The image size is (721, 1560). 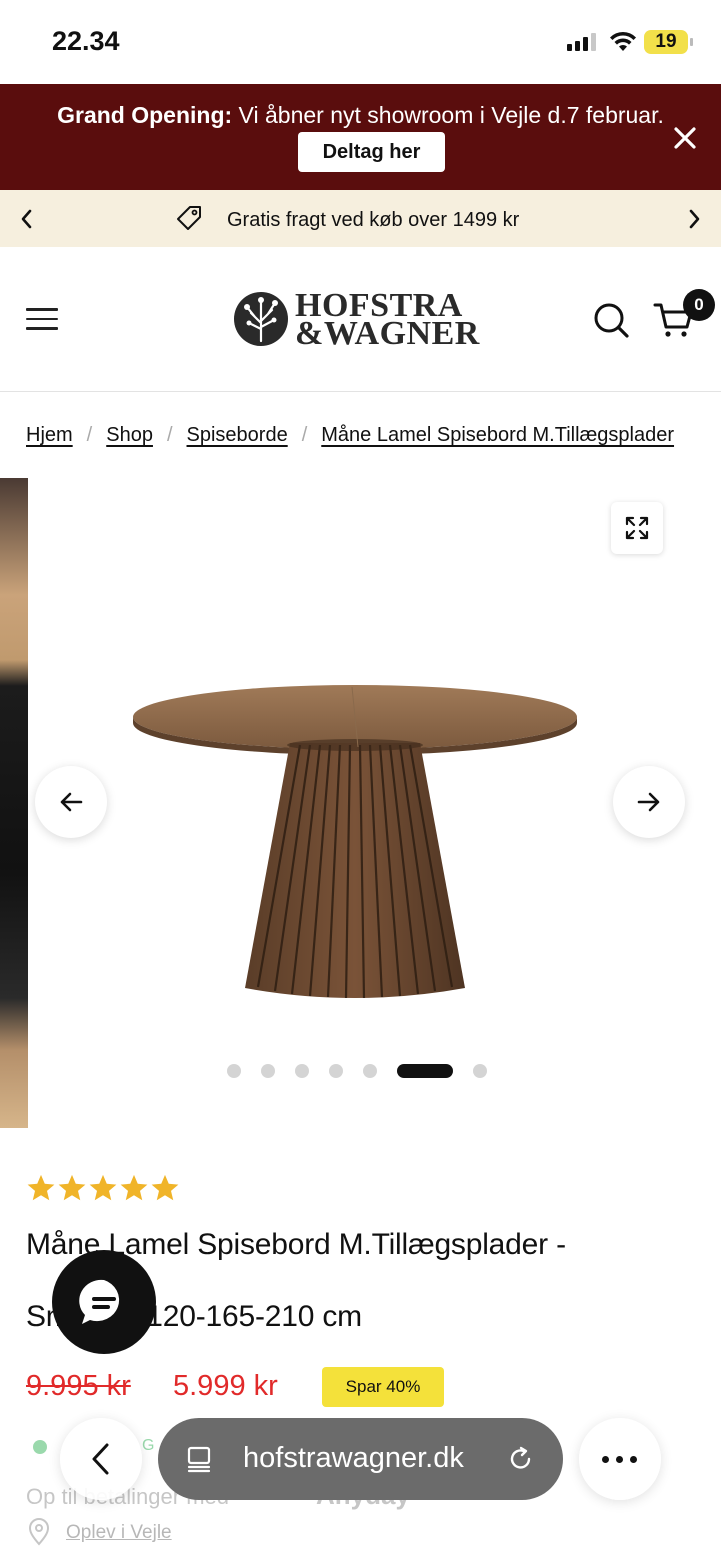 I want to click on shipping-bar: Gratis fragt ved køb over 1499 kr, so click(x=360, y=218).